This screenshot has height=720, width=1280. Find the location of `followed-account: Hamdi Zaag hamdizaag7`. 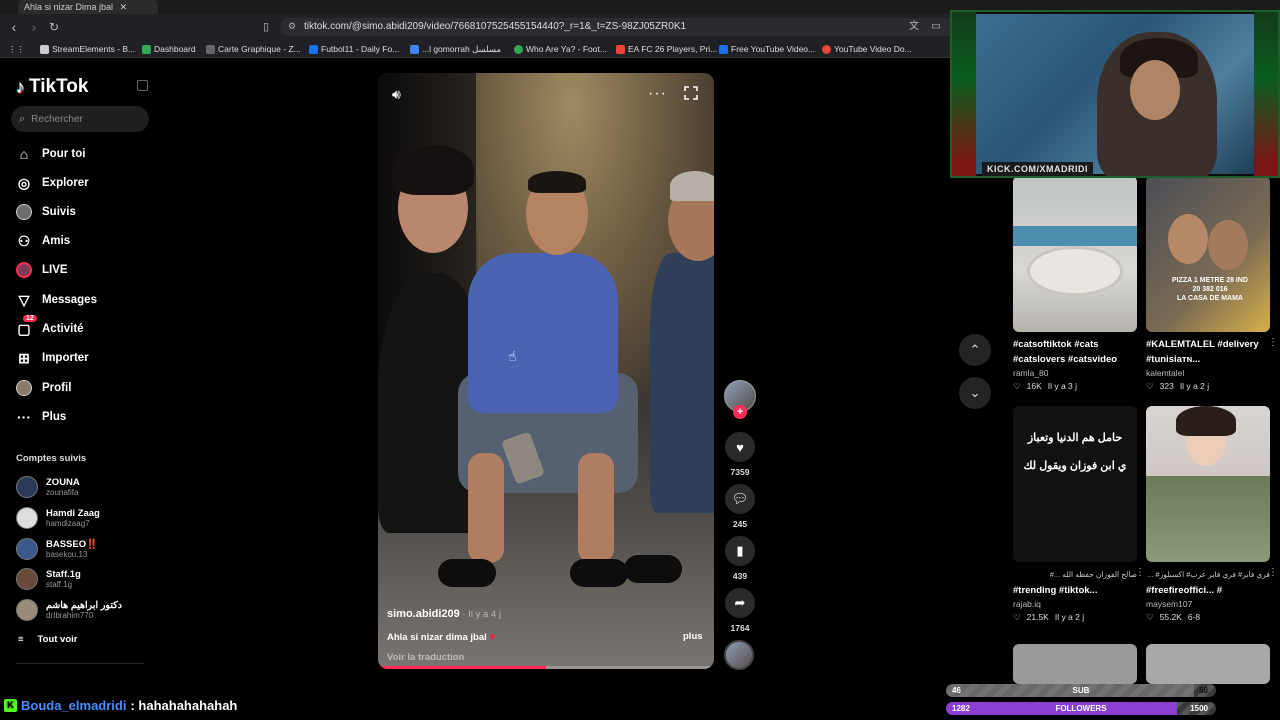

followed-account: Hamdi Zaag hamdizaag7 is located at coordinates (58, 518).